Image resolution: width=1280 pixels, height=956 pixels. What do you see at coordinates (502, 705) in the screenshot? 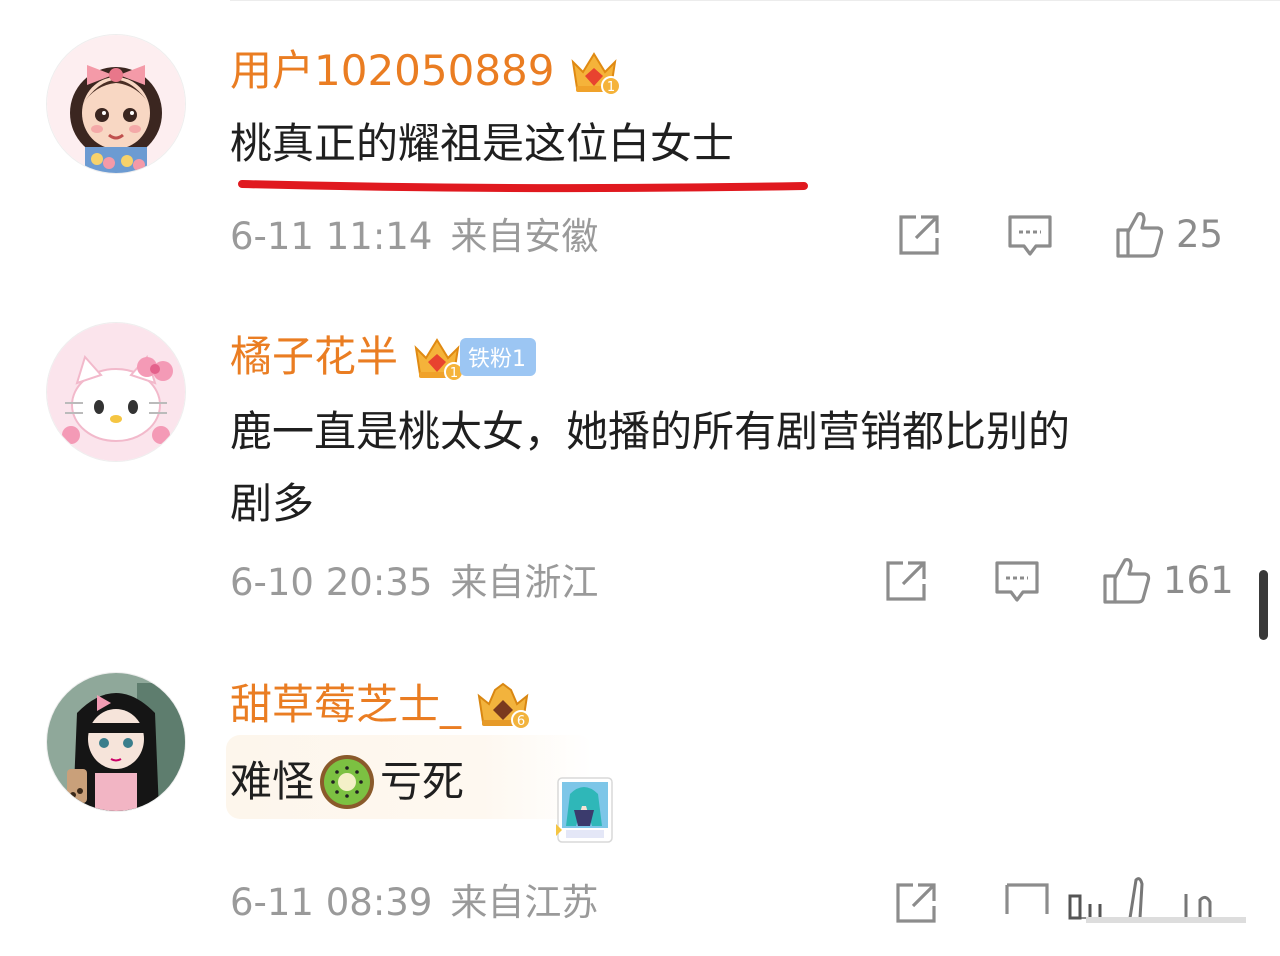
I see `crown-badge-icon: 6` at bounding box center [502, 705].